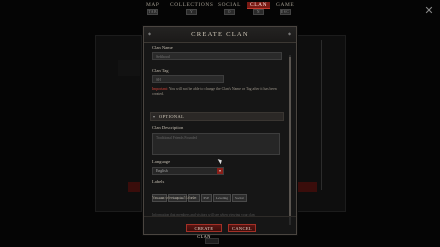  What do you see at coordinates (216, 144) in the screenshot?
I see `description-input: Traditional Friends Founded` at bounding box center [216, 144].